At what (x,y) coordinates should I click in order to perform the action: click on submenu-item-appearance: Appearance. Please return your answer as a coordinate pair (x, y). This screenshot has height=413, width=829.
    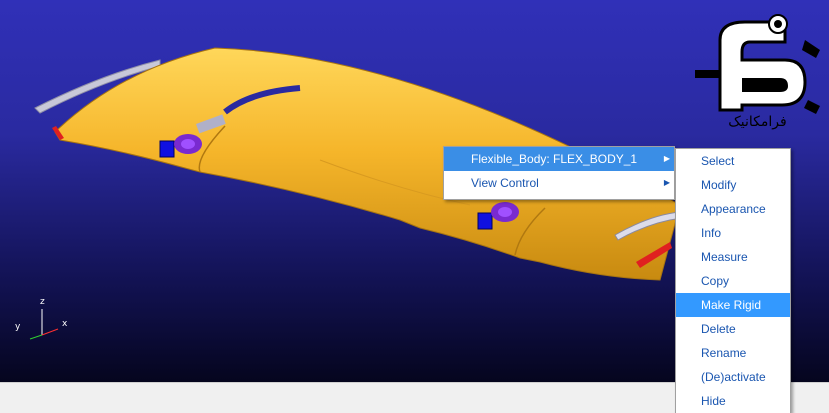
    Looking at the image, I should click on (733, 209).